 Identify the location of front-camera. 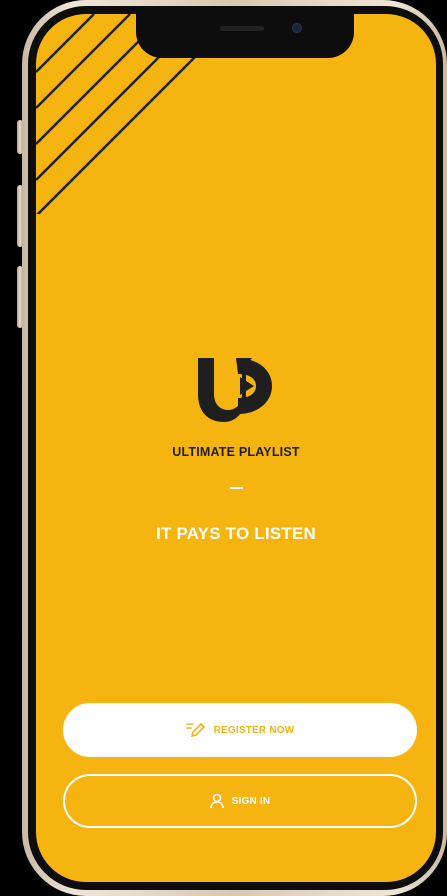
(297, 28).